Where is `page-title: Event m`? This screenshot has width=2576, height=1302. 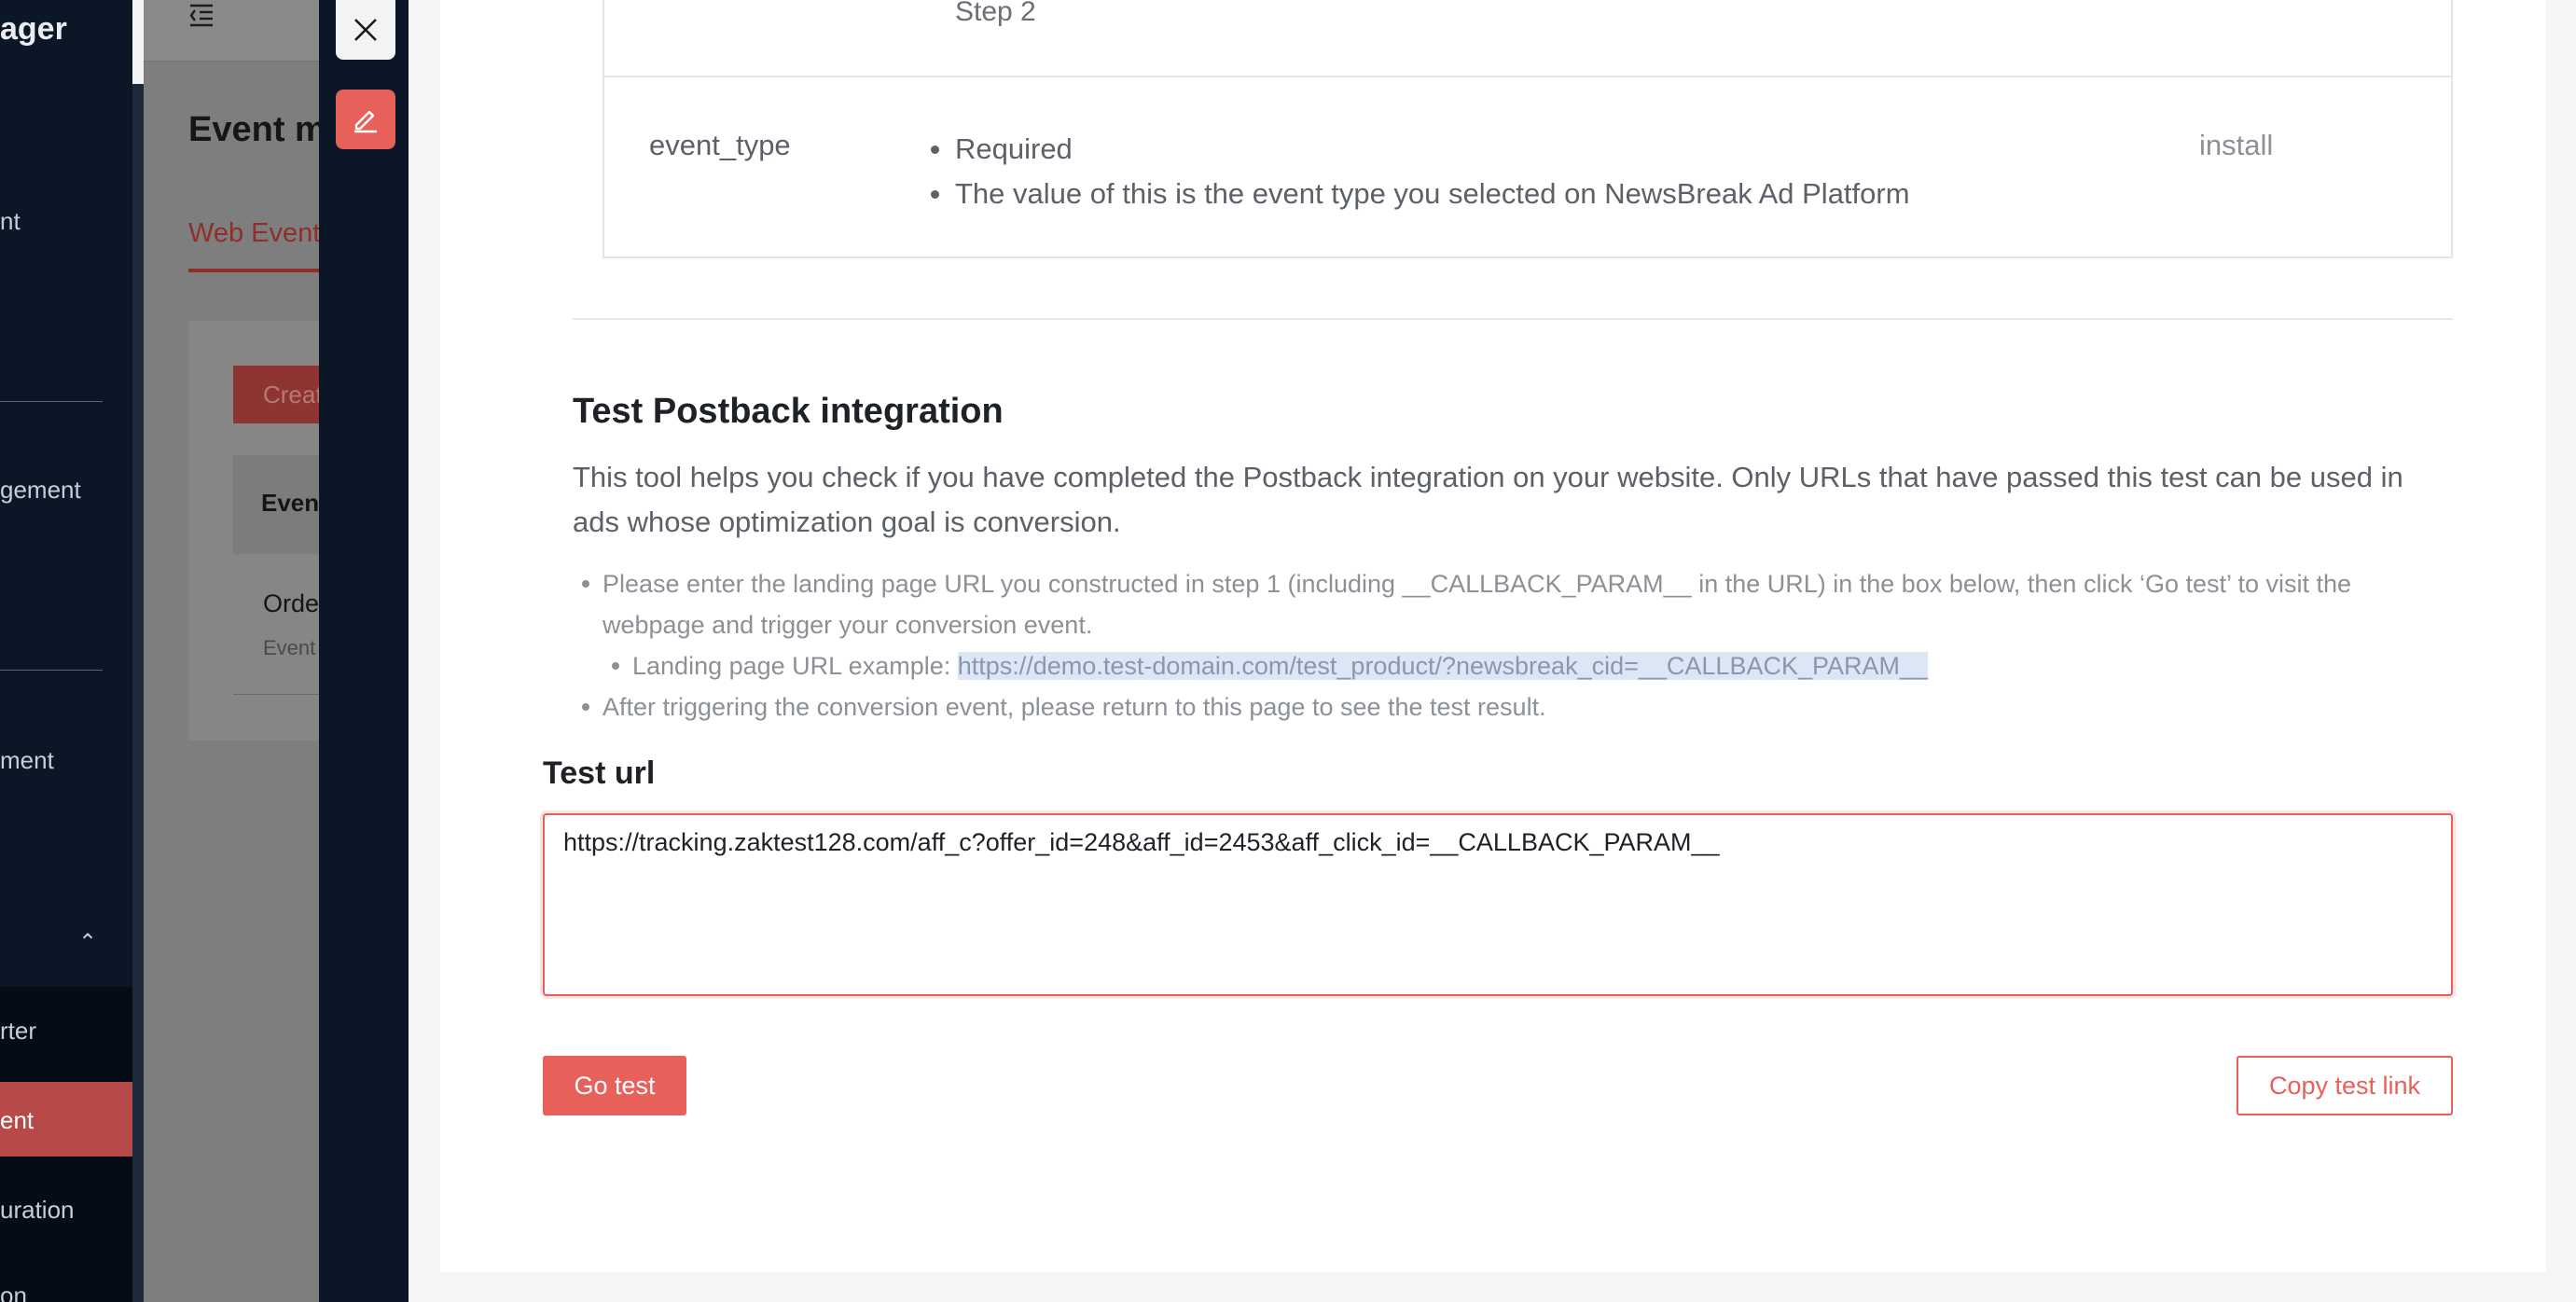
page-title: Event m is located at coordinates (253, 130).